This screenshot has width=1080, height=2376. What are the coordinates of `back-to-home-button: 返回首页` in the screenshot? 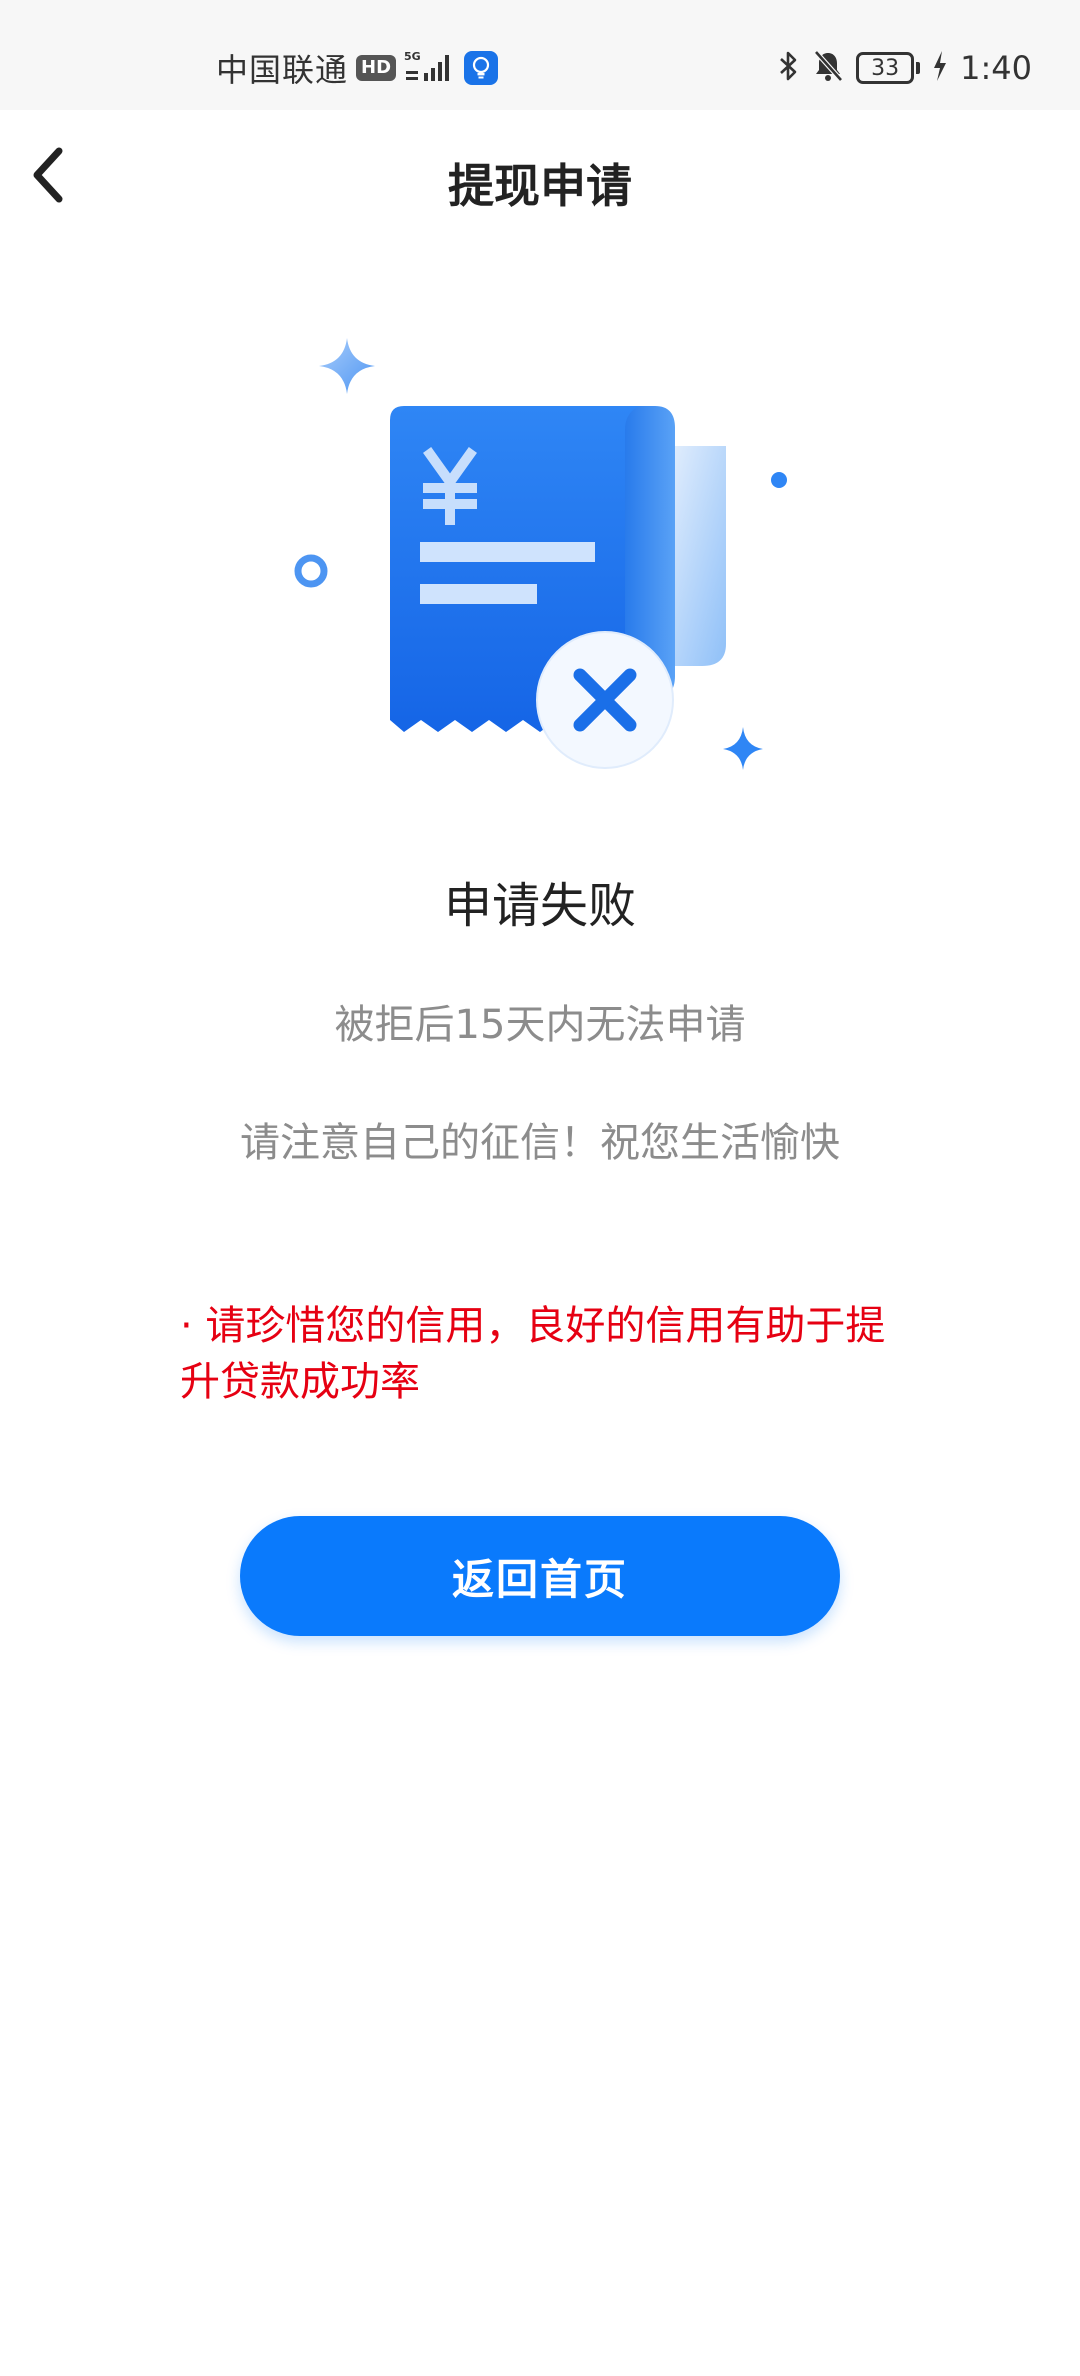 It's located at (540, 1576).